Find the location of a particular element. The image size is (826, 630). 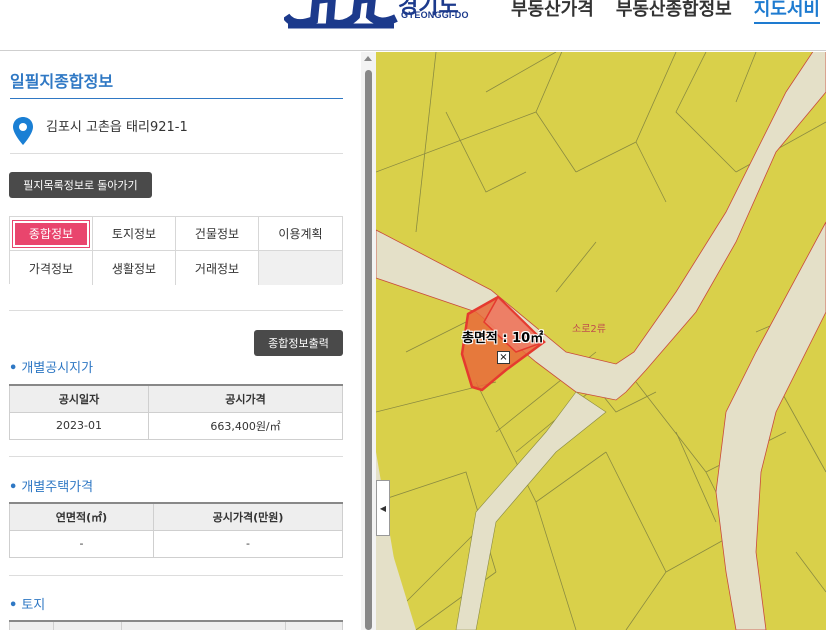

table-cell: 663,400원/㎡ is located at coordinates (245, 425).